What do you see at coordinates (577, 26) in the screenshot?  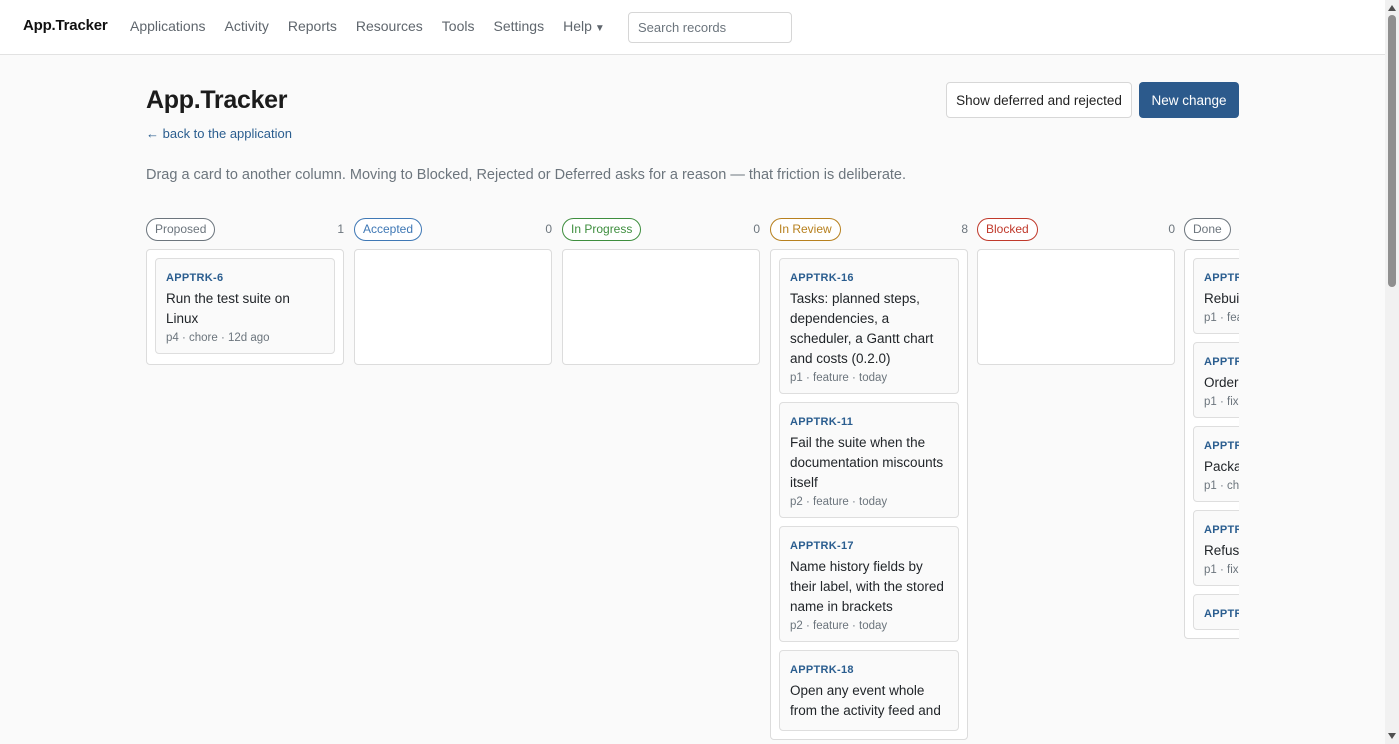 I see `help-label: Help` at bounding box center [577, 26].